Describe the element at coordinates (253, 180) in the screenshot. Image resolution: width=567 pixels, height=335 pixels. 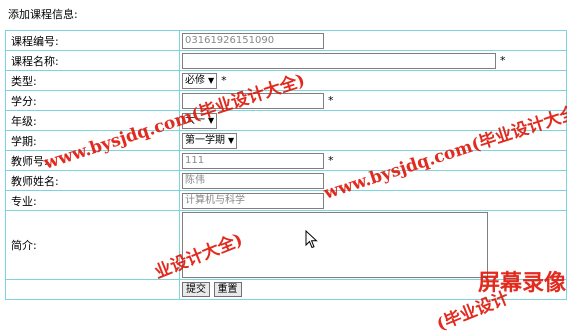
I see `teacher-name-input` at that location.